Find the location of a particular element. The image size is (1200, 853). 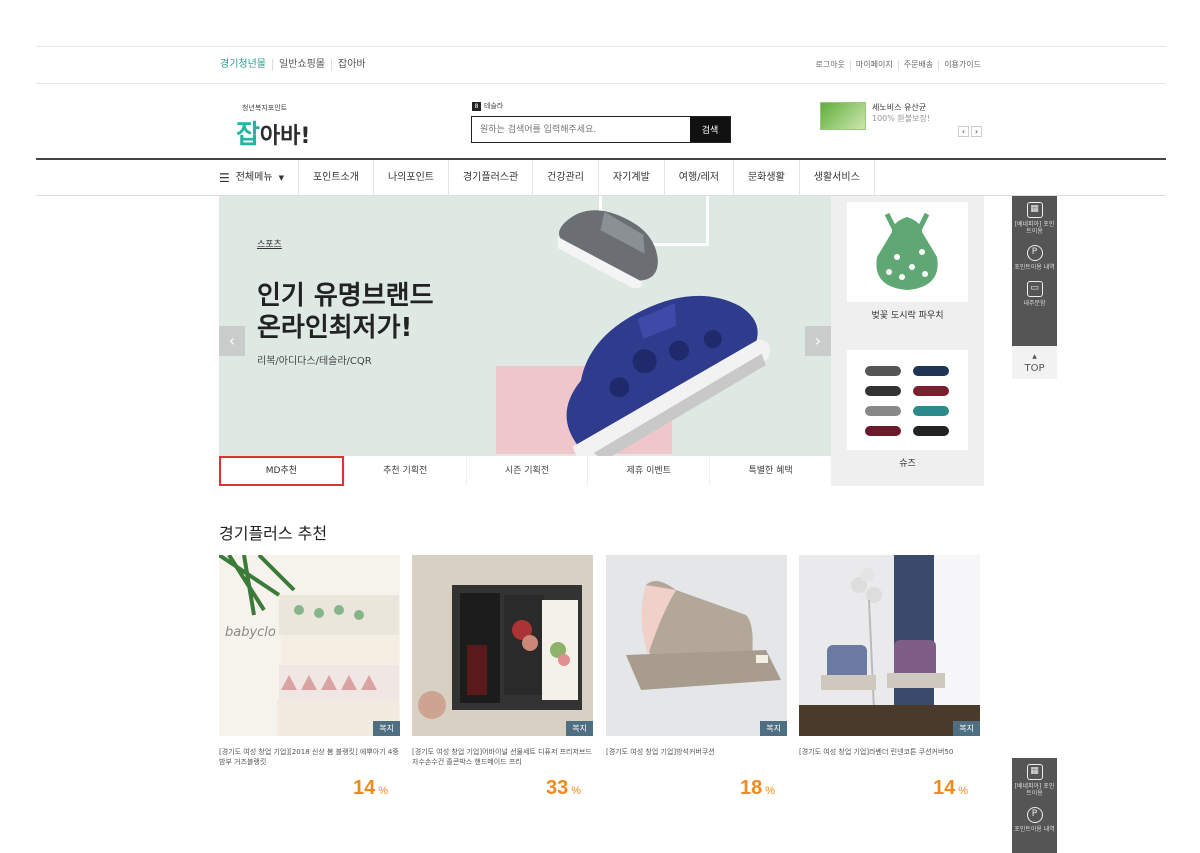

nav-item-culture: 문화생활 is located at coordinates (765, 178).